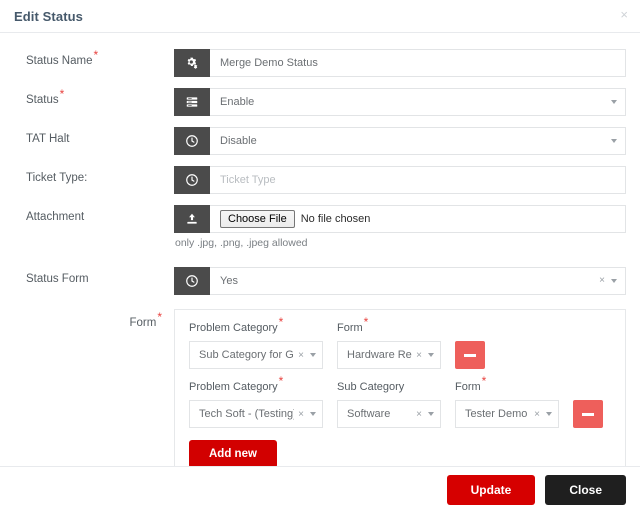 Image resolution: width=640 pixels, height=513 pixels. Describe the element at coordinates (417, 63) in the screenshot. I see `status-name-input: Merge Demo Status` at that location.